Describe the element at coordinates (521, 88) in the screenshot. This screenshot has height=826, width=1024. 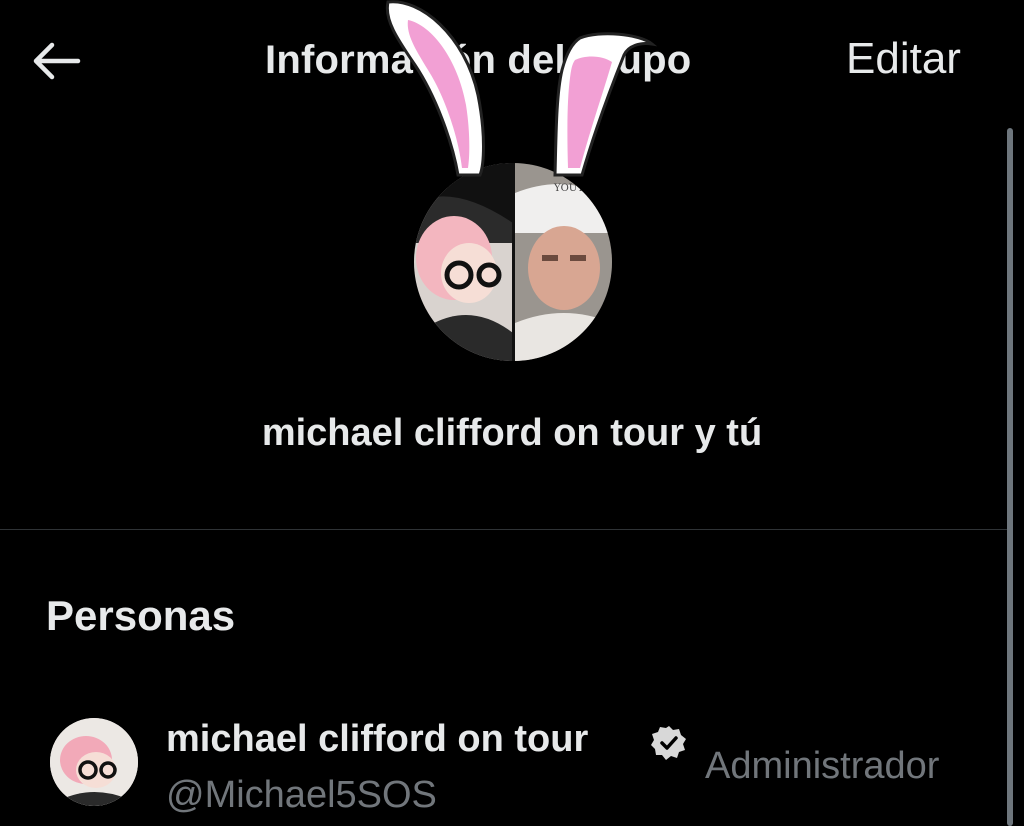
I see `bunny-ears-sticker` at that location.